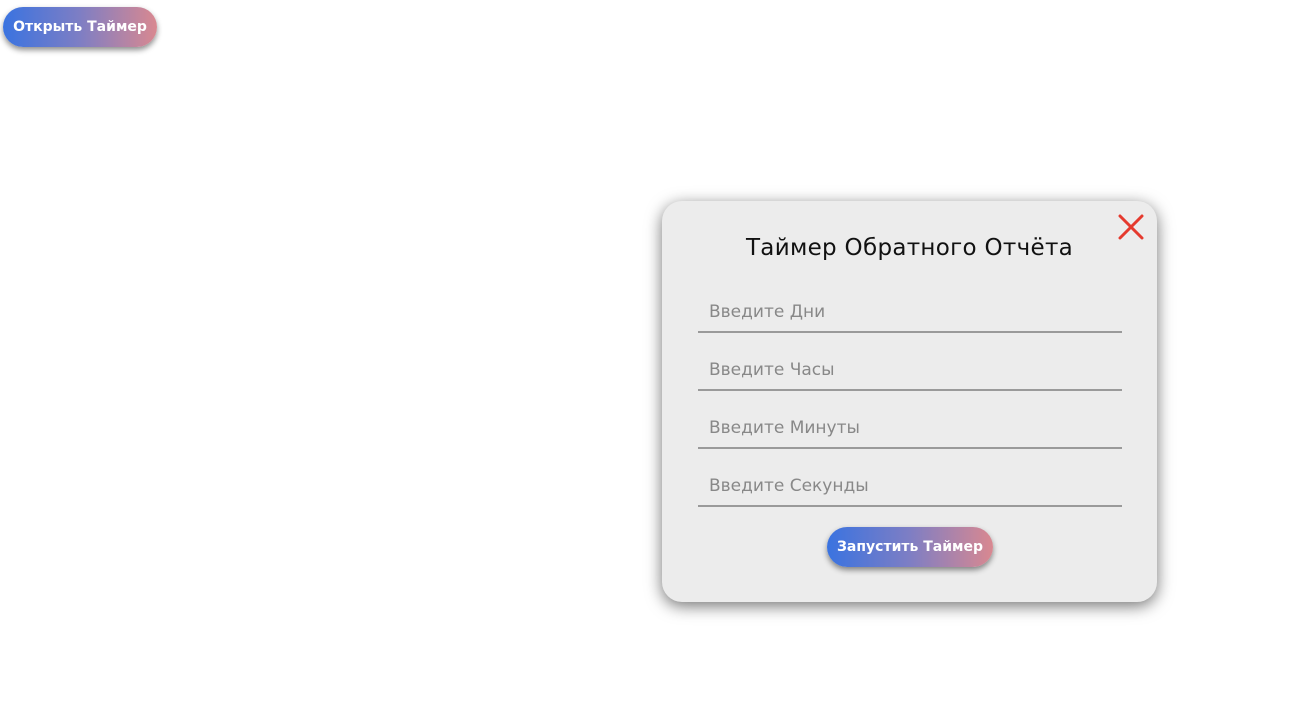  Describe the element at coordinates (910, 547) in the screenshot. I see `start-timer-button: Запустить Таймер` at that location.